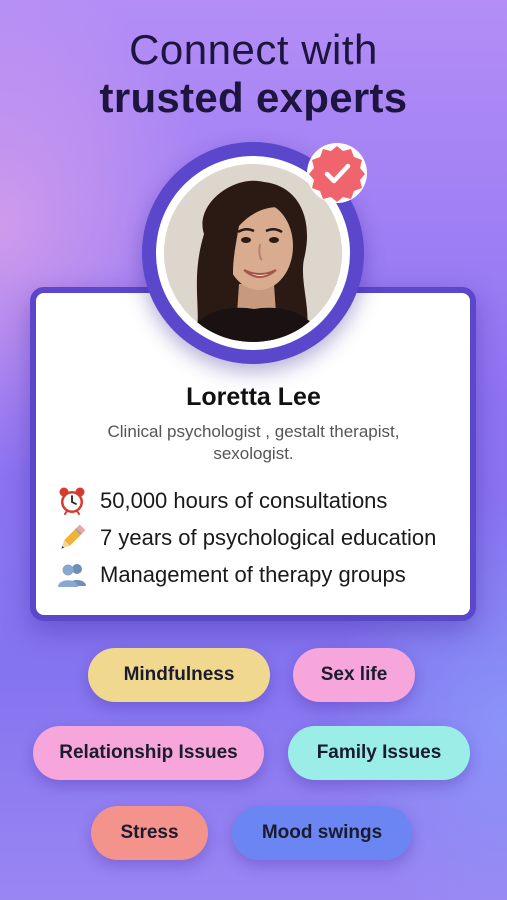 The image size is (507, 900). What do you see at coordinates (72, 501) in the screenshot?
I see `alarm-clock-icon` at bounding box center [72, 501].